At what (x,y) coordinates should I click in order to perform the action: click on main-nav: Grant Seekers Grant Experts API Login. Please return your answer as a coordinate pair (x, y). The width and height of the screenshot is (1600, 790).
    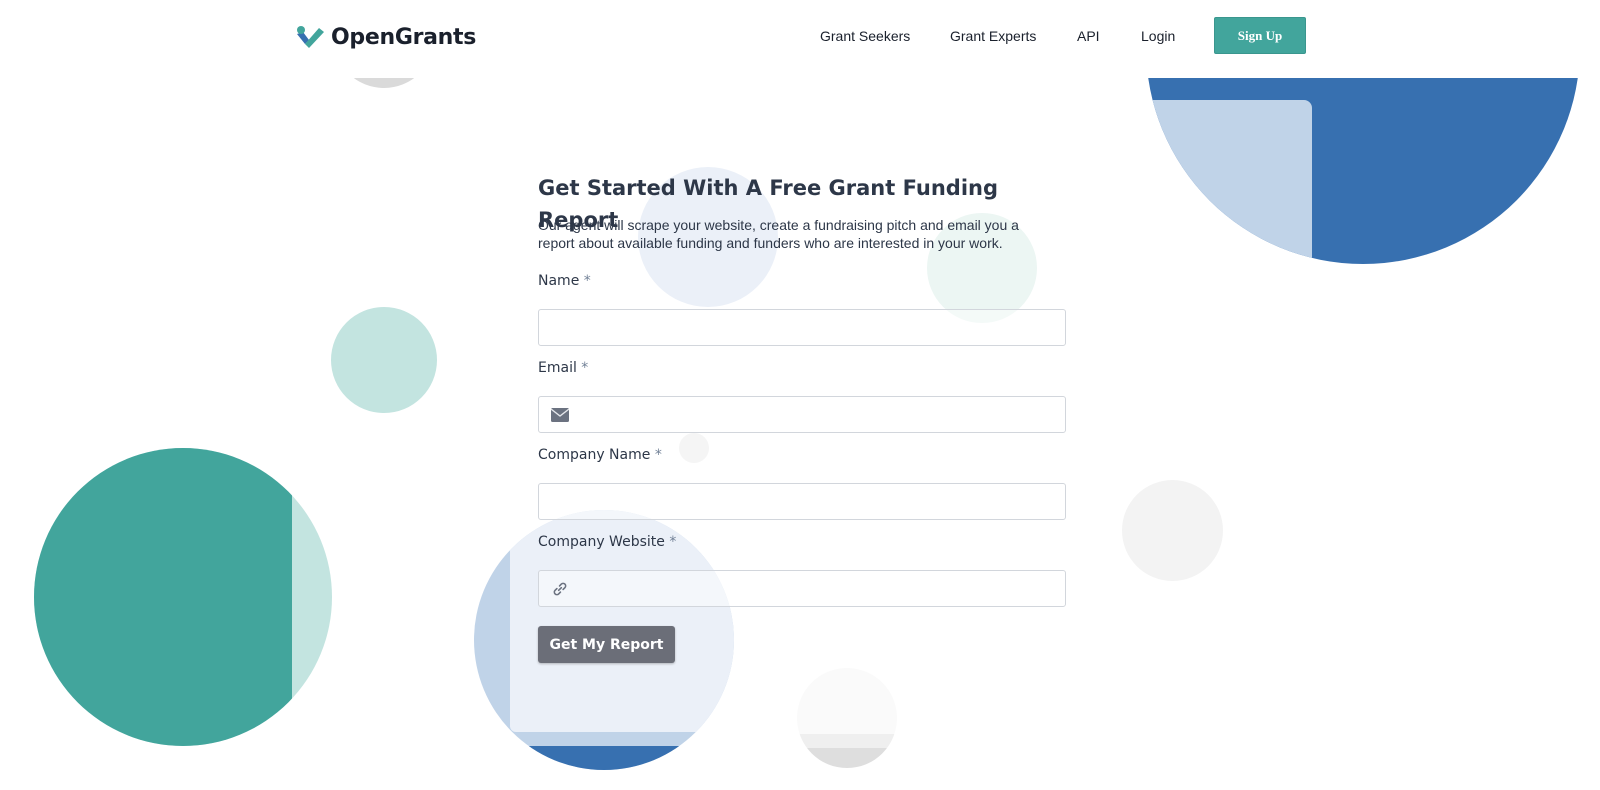
    Looking at the image, I should click on (800, 39).